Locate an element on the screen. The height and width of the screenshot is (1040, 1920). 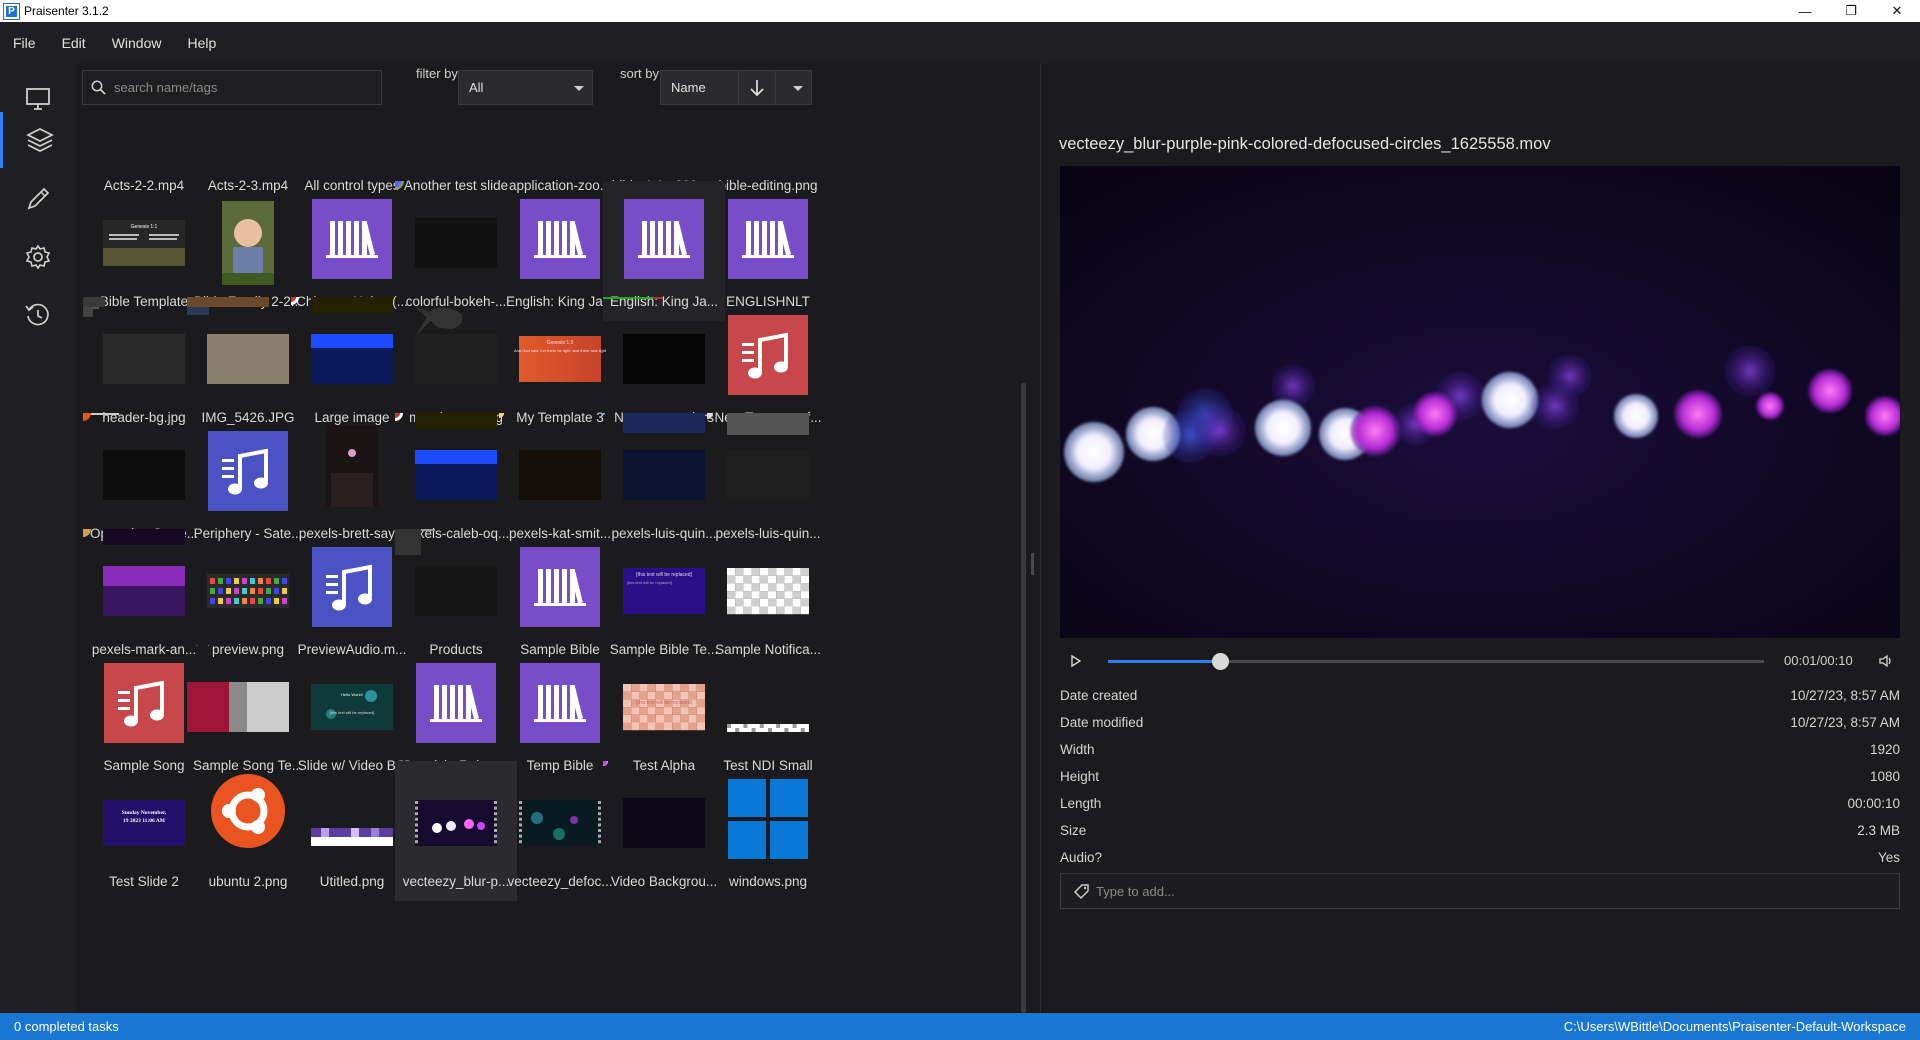
property-key: Size is located at coordinates (1073, 830).